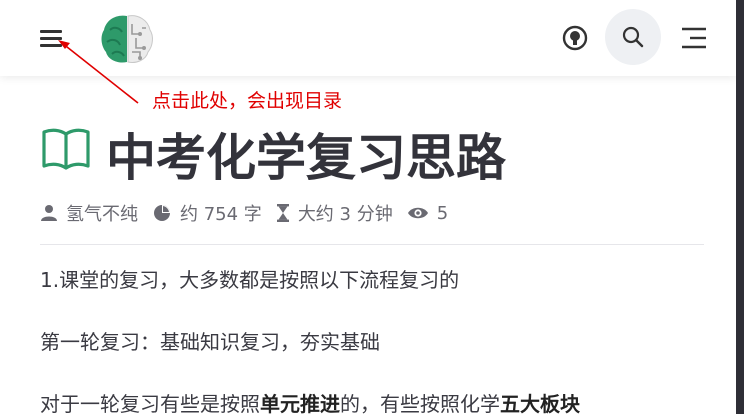  I want to click on article-paragraph-3: 对于一轮复习有些是按照单元推进的，有些按照化学五大板块, so click(310, 401).